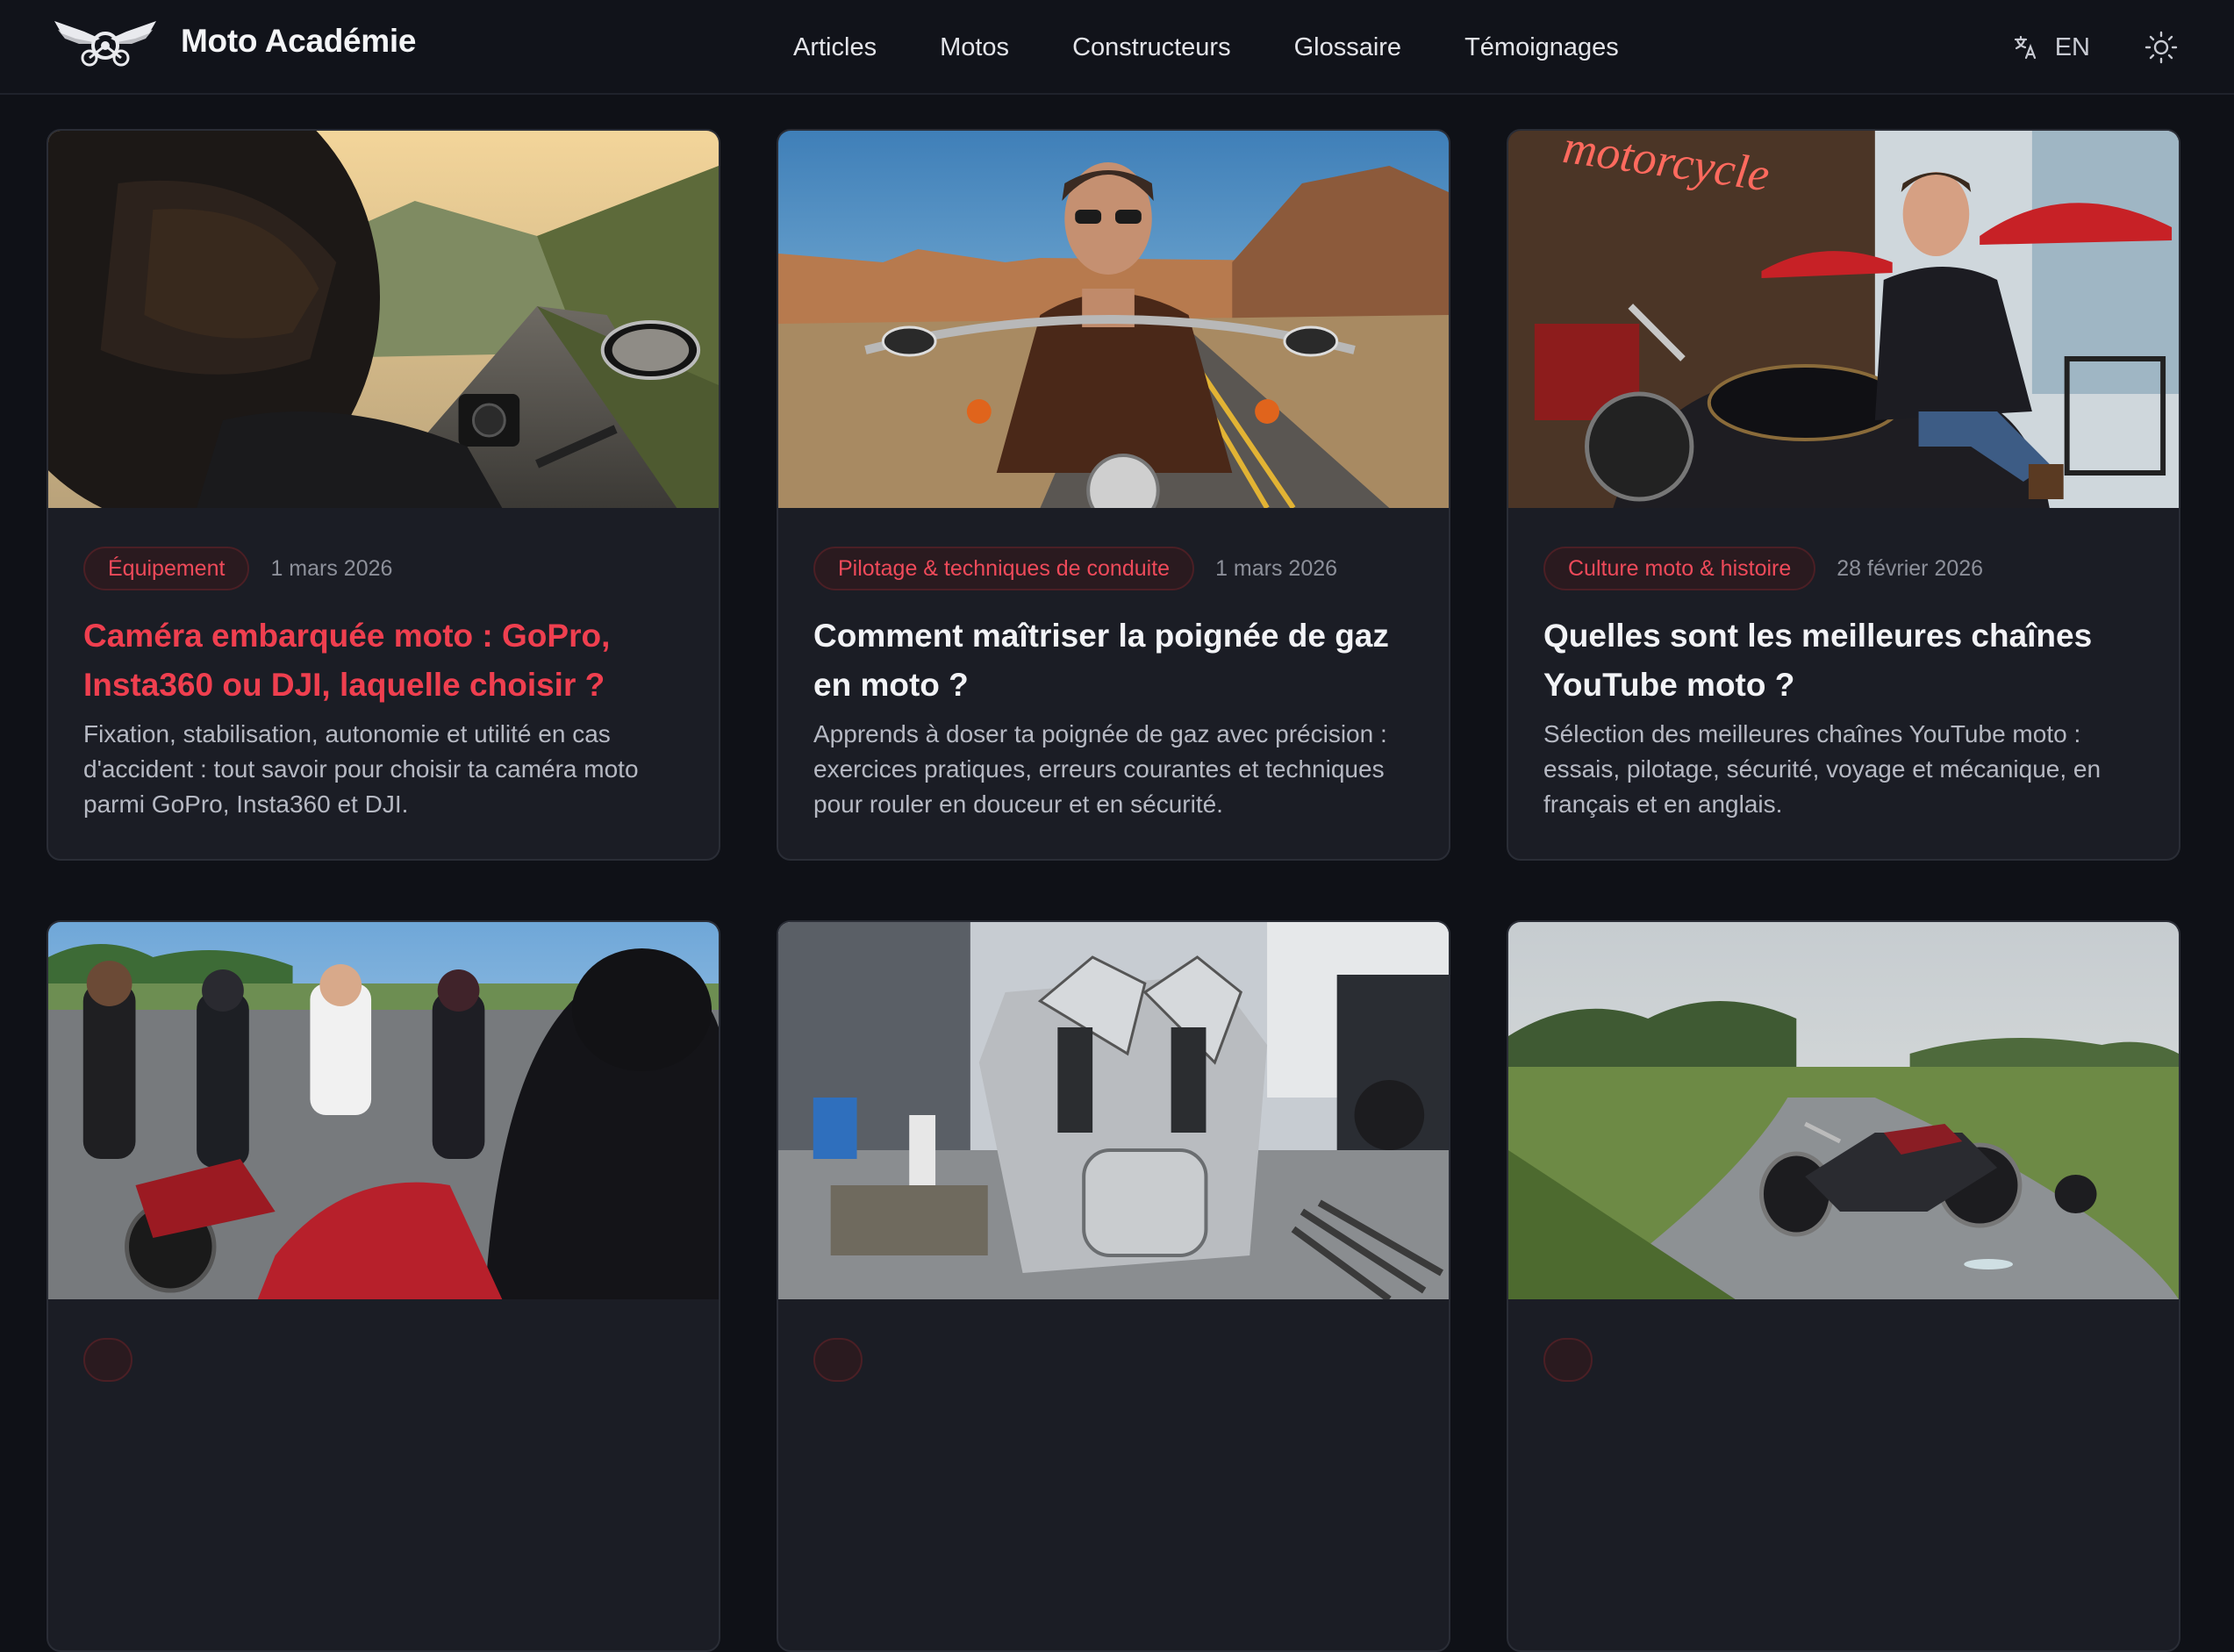  Describe the element at coordinates (167, 568) in the screenshot. I see `category-badge: Équipement` at that location.